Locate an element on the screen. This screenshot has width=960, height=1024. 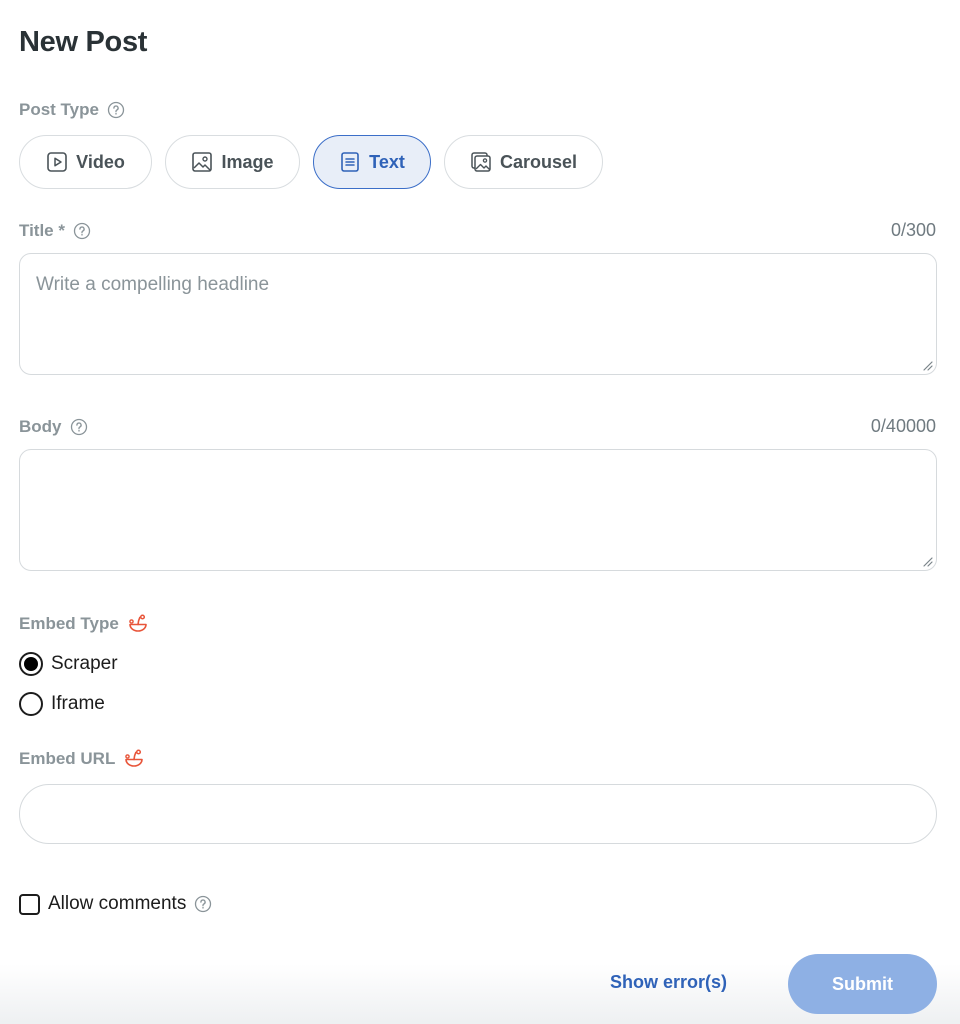
allow-comments-checkbox is located at coordinates (29, 904).